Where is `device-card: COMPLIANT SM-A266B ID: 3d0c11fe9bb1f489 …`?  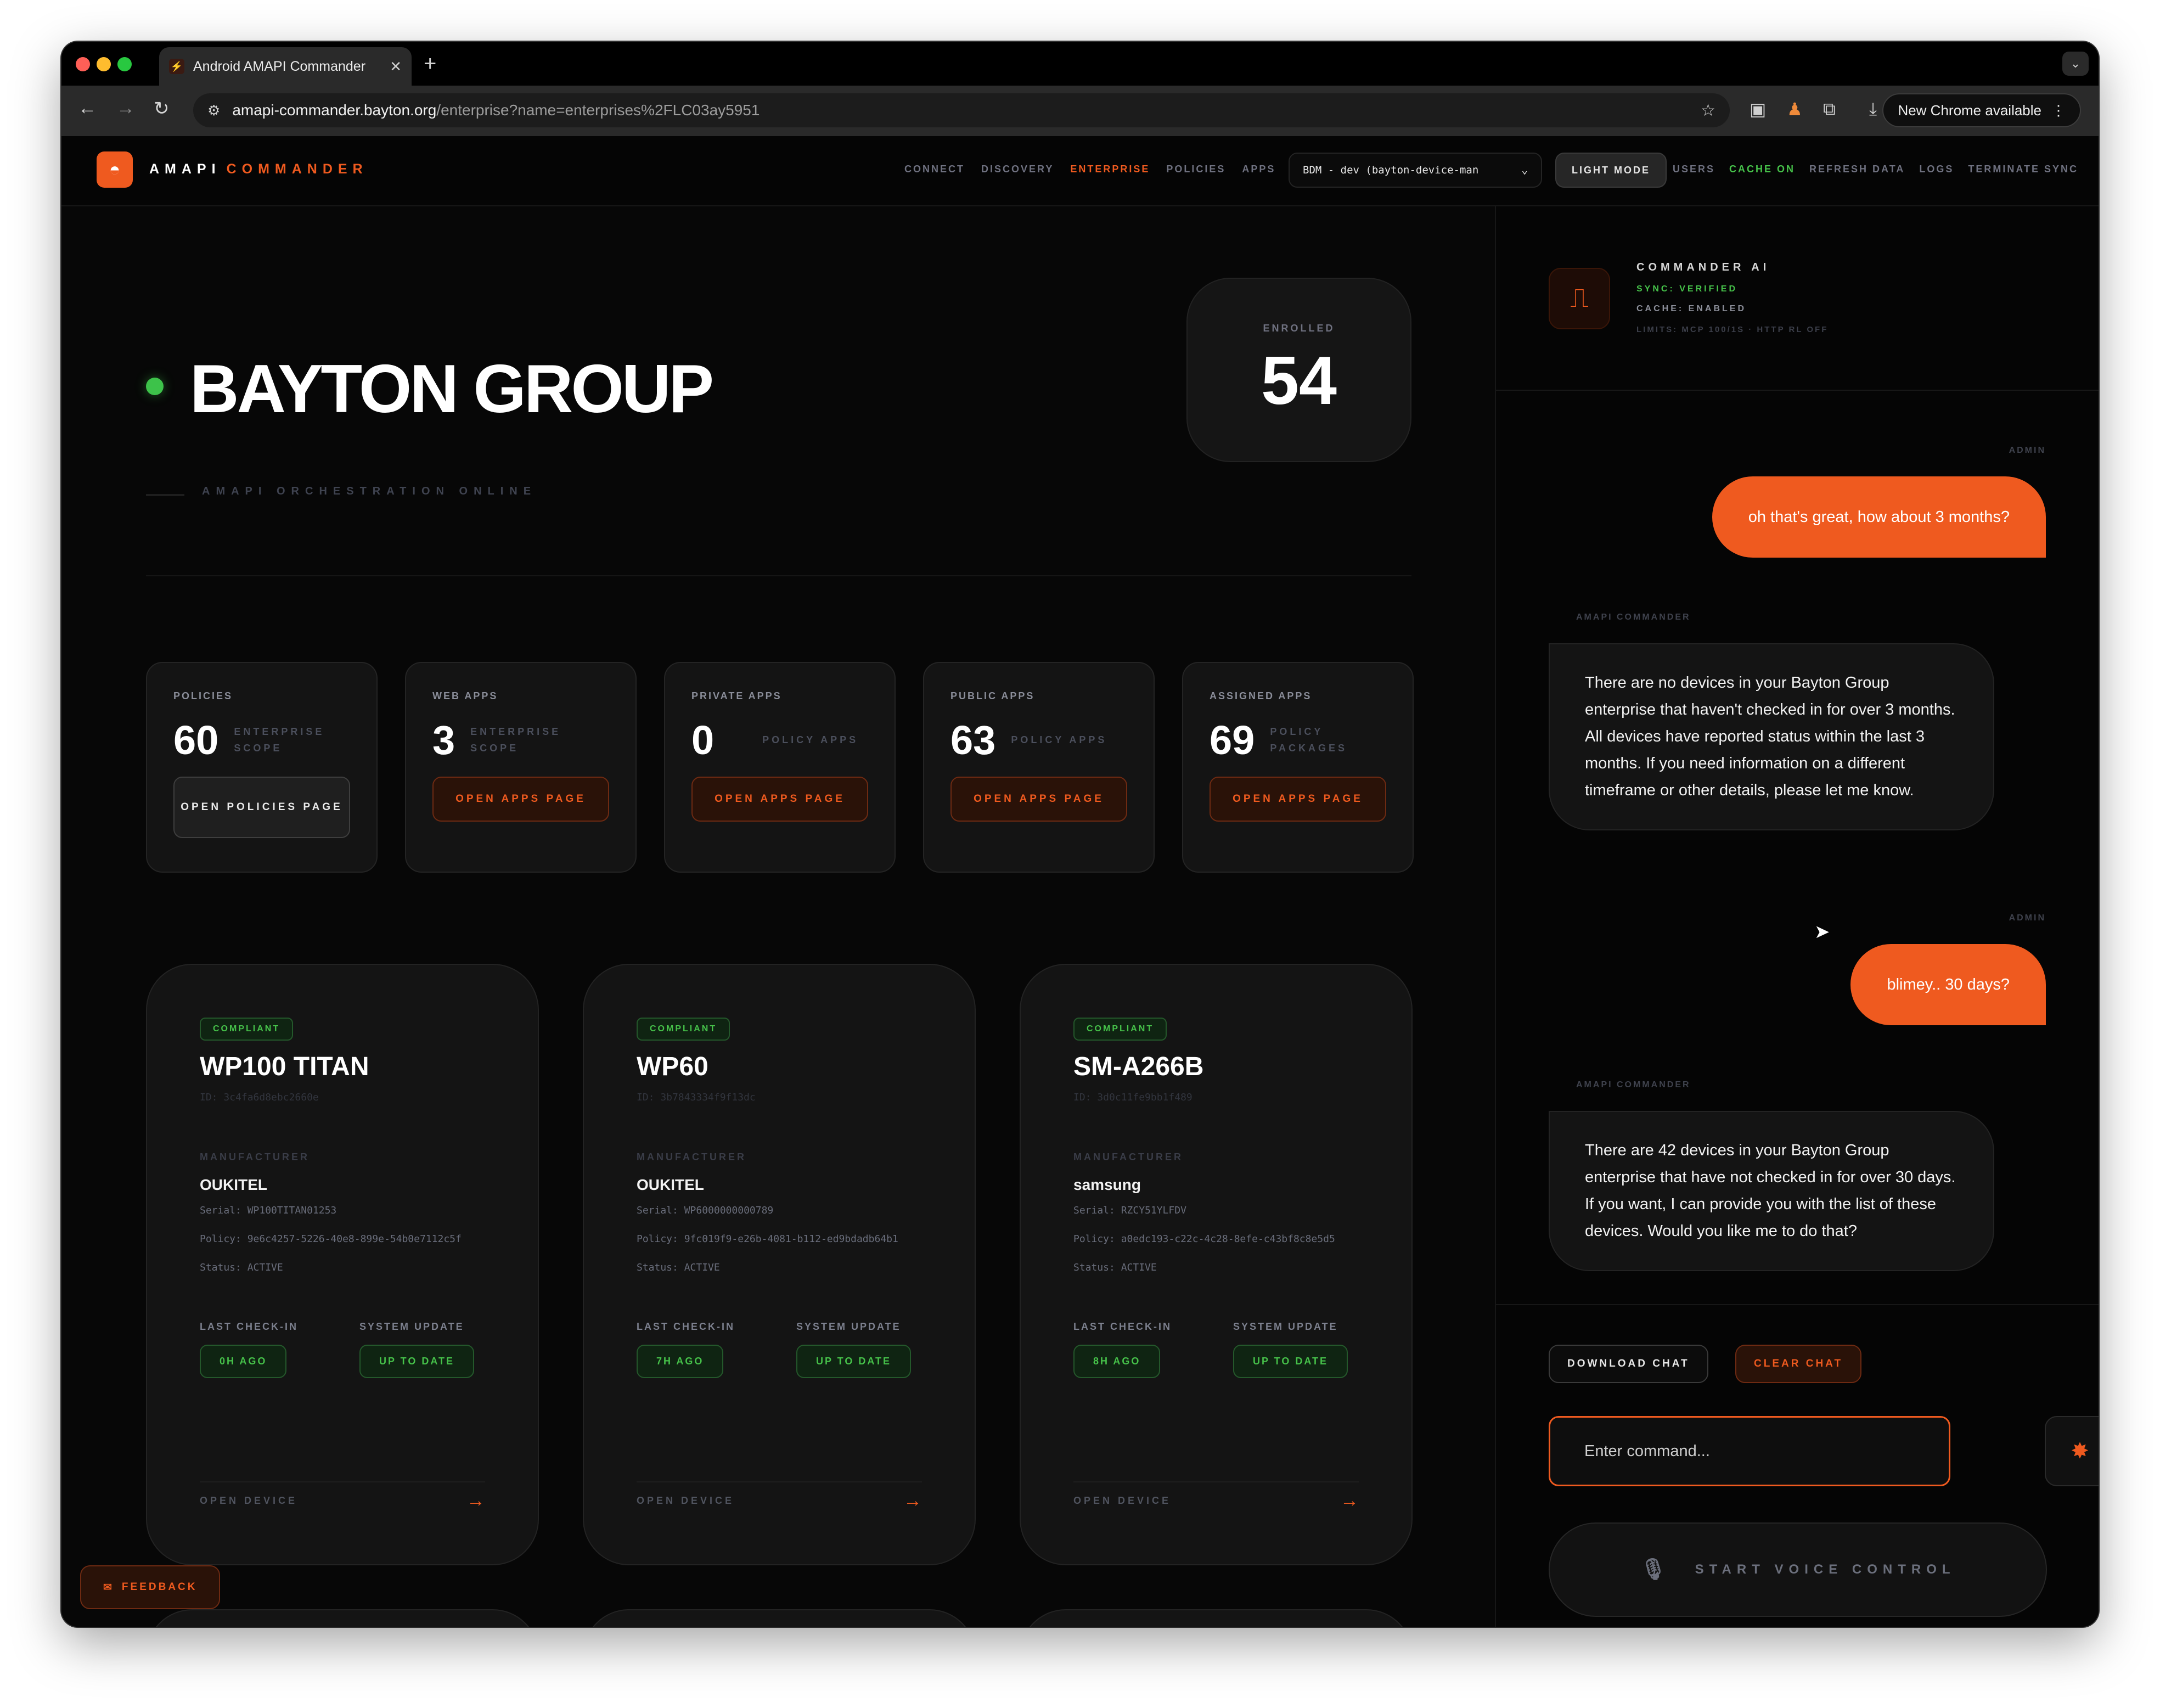
device-card: COMPLIANT SM-A266B ID: 3d0c11fe9bb1f489 … is located at coordinates (1216, 1264).